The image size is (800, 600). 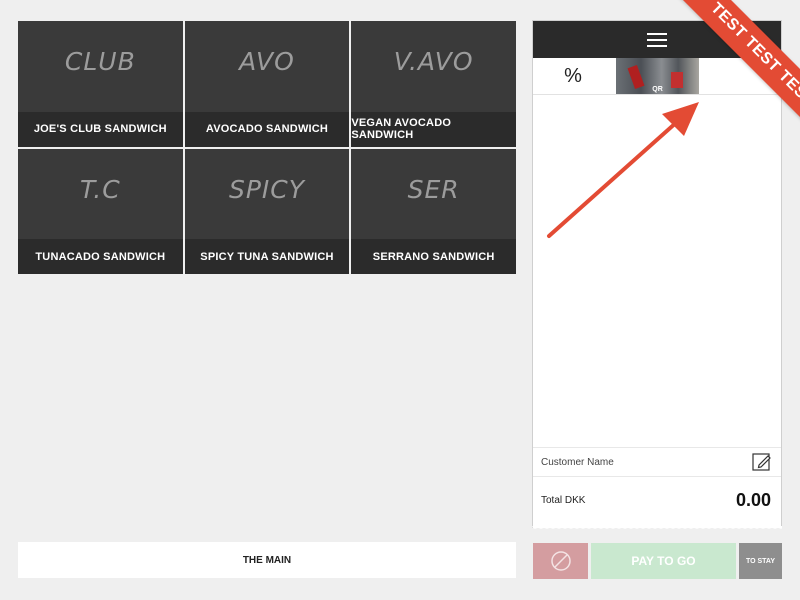 What do you see at coordinates (267, 84) in the screenshot?
I see `product-tile-avocado: AVO AVOCADO SANDWICH` at bounding box center [267, 84].